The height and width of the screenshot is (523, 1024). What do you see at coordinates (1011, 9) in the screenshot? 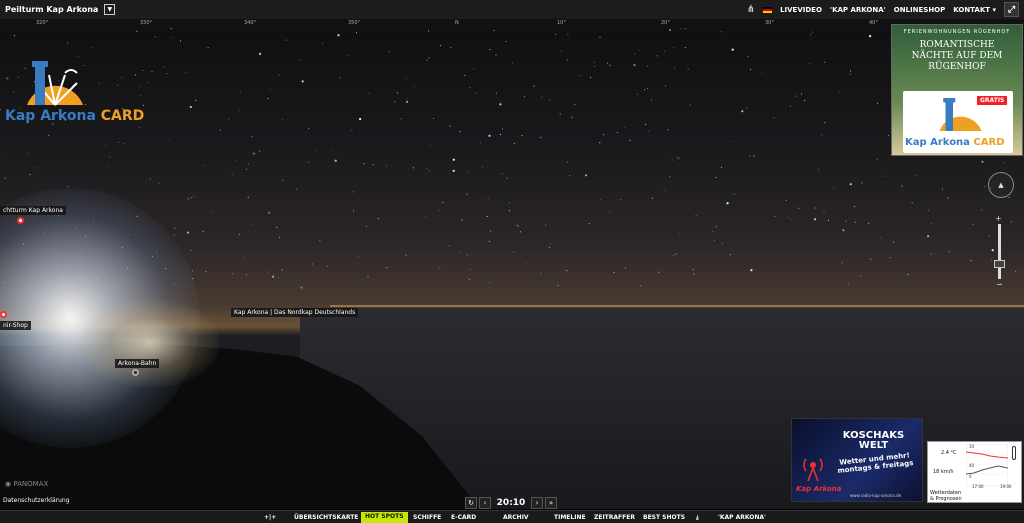
I see `fullscreen-icon: ⤢` at bounding box center [1011, 9].